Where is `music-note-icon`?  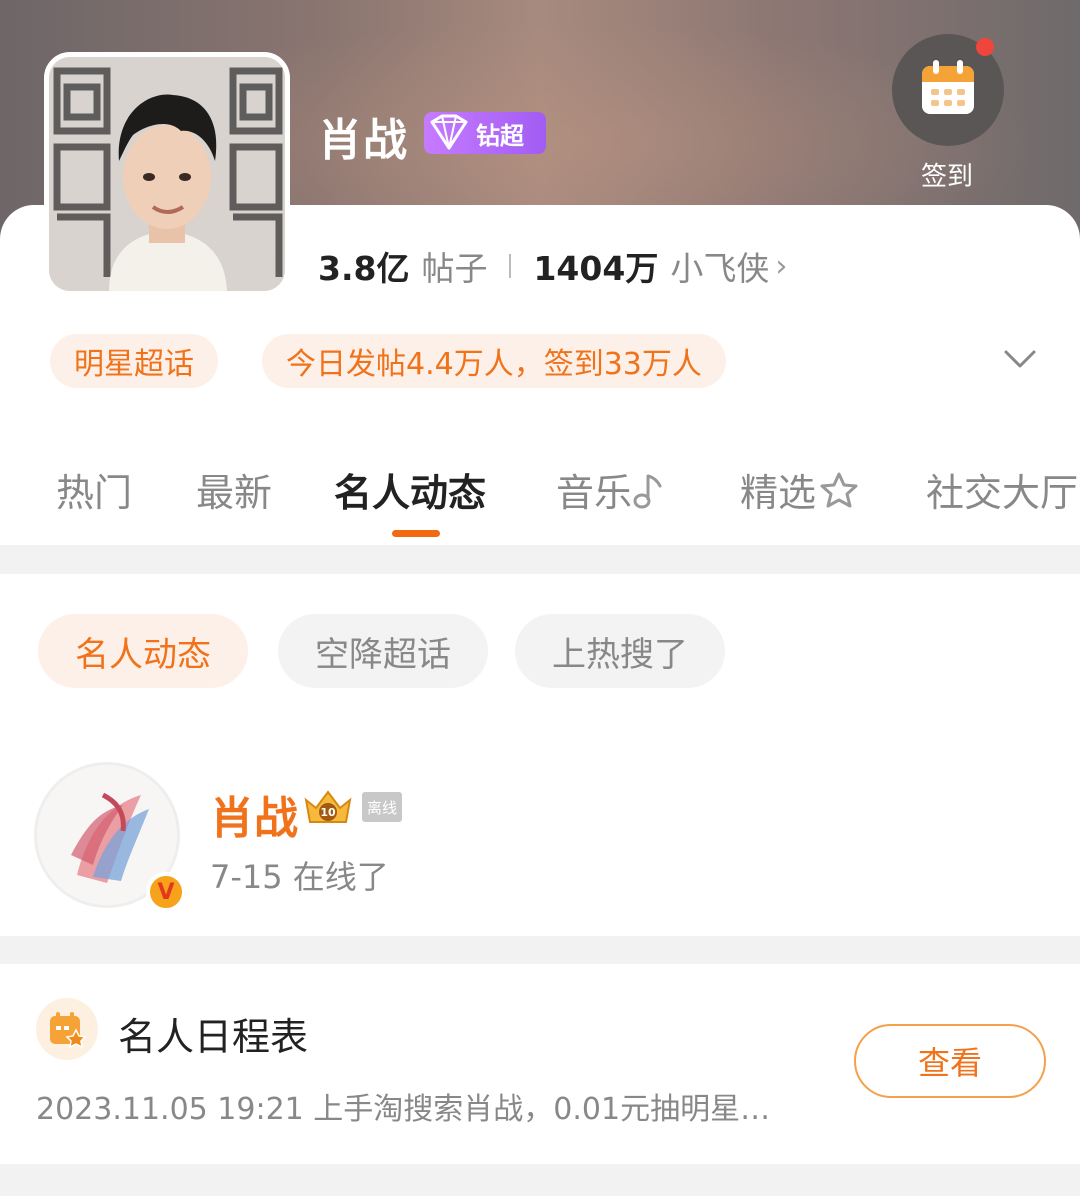 music-note-icon is located at coordinates (647, 491).